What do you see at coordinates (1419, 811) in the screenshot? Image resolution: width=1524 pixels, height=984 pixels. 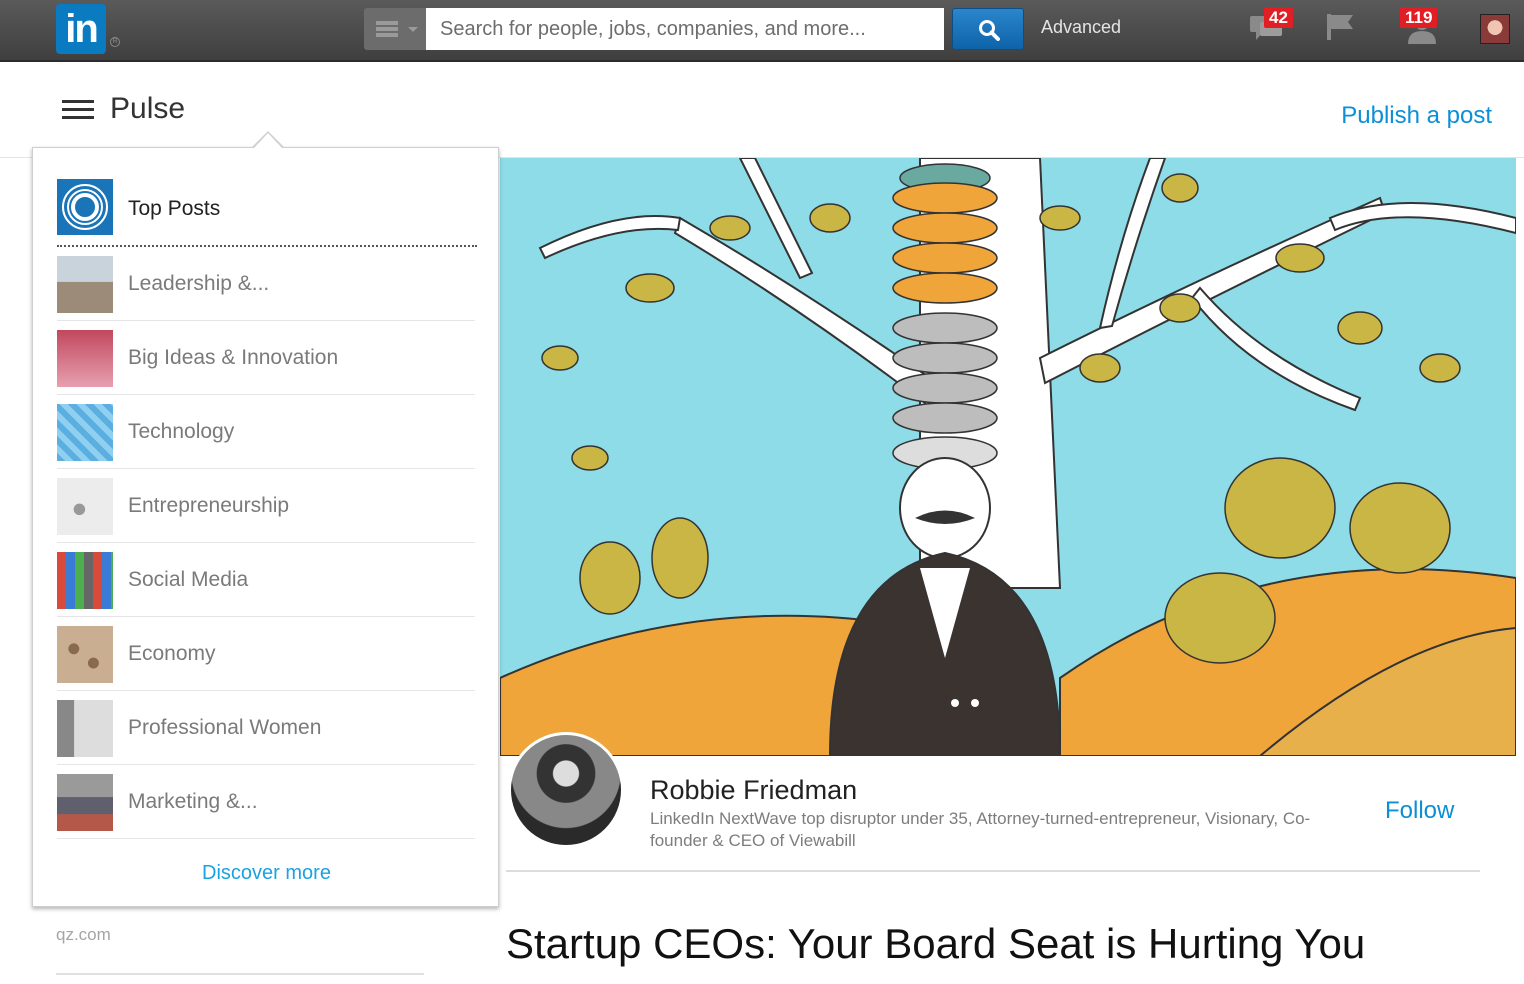 I see `follow-button: Follow` at bounding box center [1419, 811].